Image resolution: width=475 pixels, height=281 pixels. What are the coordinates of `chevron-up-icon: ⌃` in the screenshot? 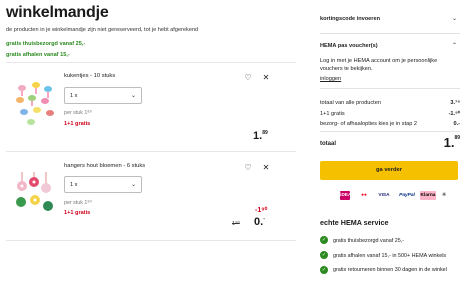 It's located at (454, 45).